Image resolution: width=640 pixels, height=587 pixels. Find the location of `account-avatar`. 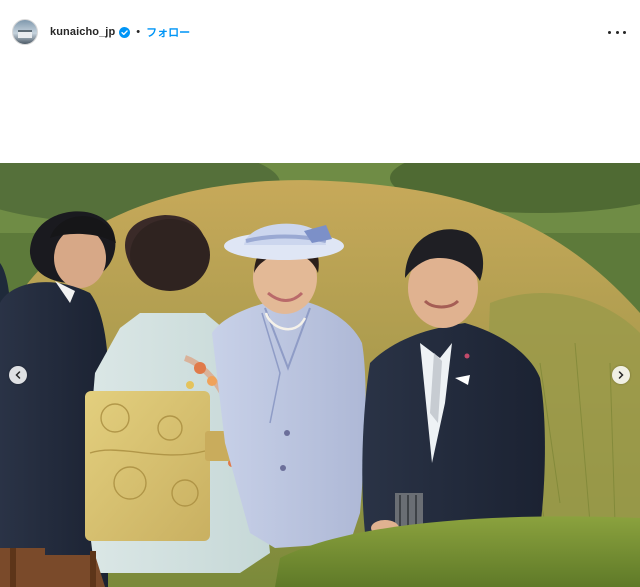

account-avatar is located at coordinates (25, 32).